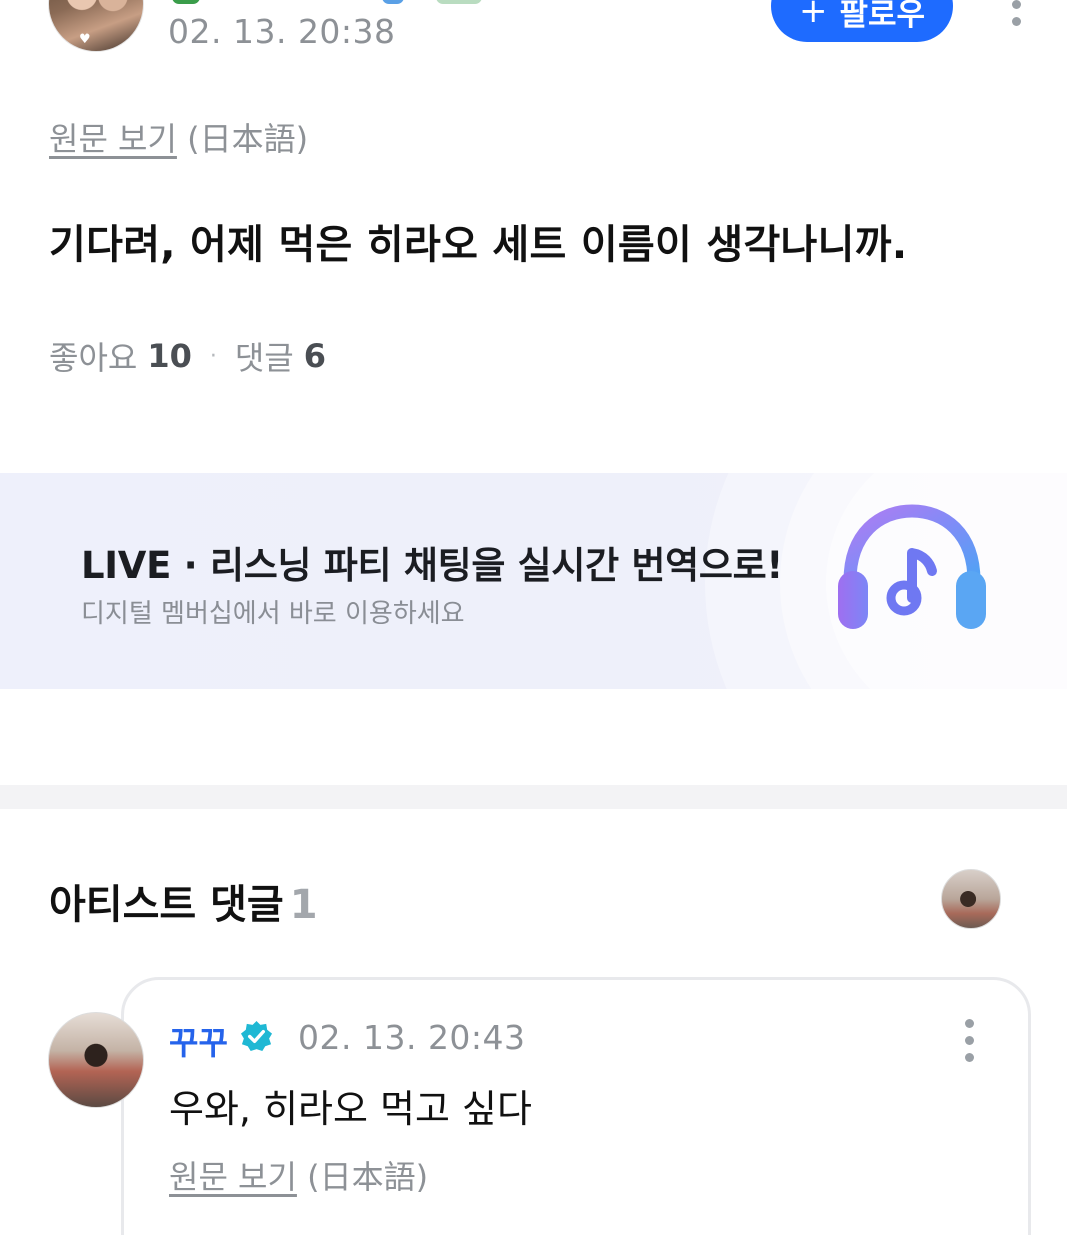  I want to click on likes-label: 좋아요, so click(93, 356).